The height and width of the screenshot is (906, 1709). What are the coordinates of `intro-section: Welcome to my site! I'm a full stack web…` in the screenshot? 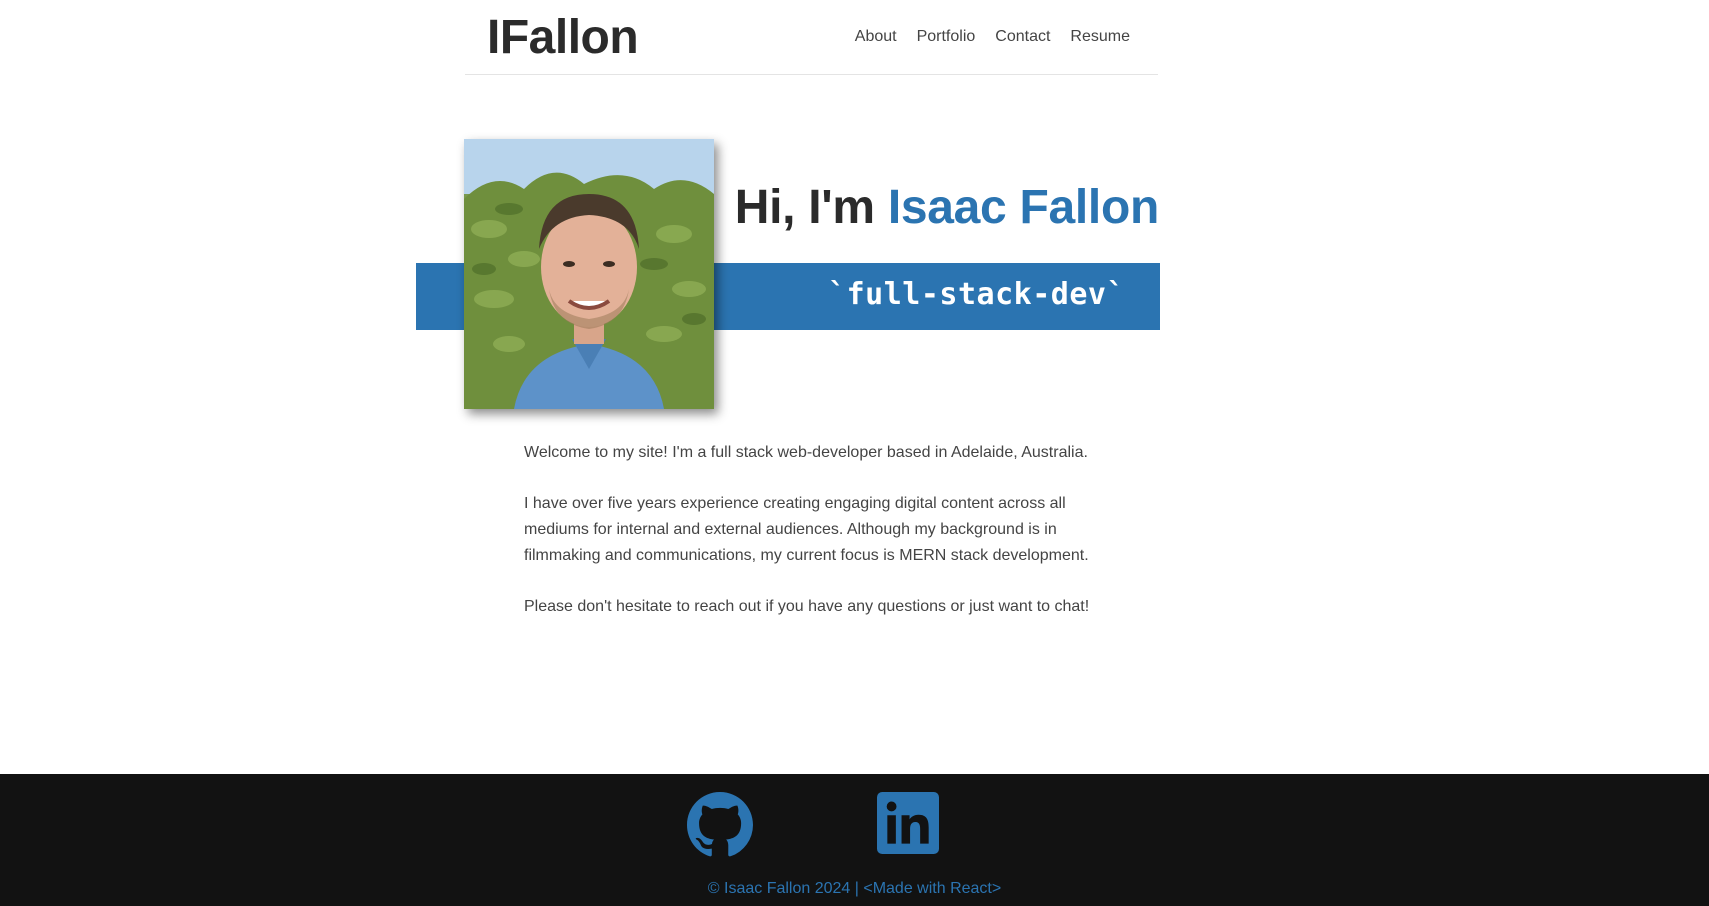 It's located at (809, 542).